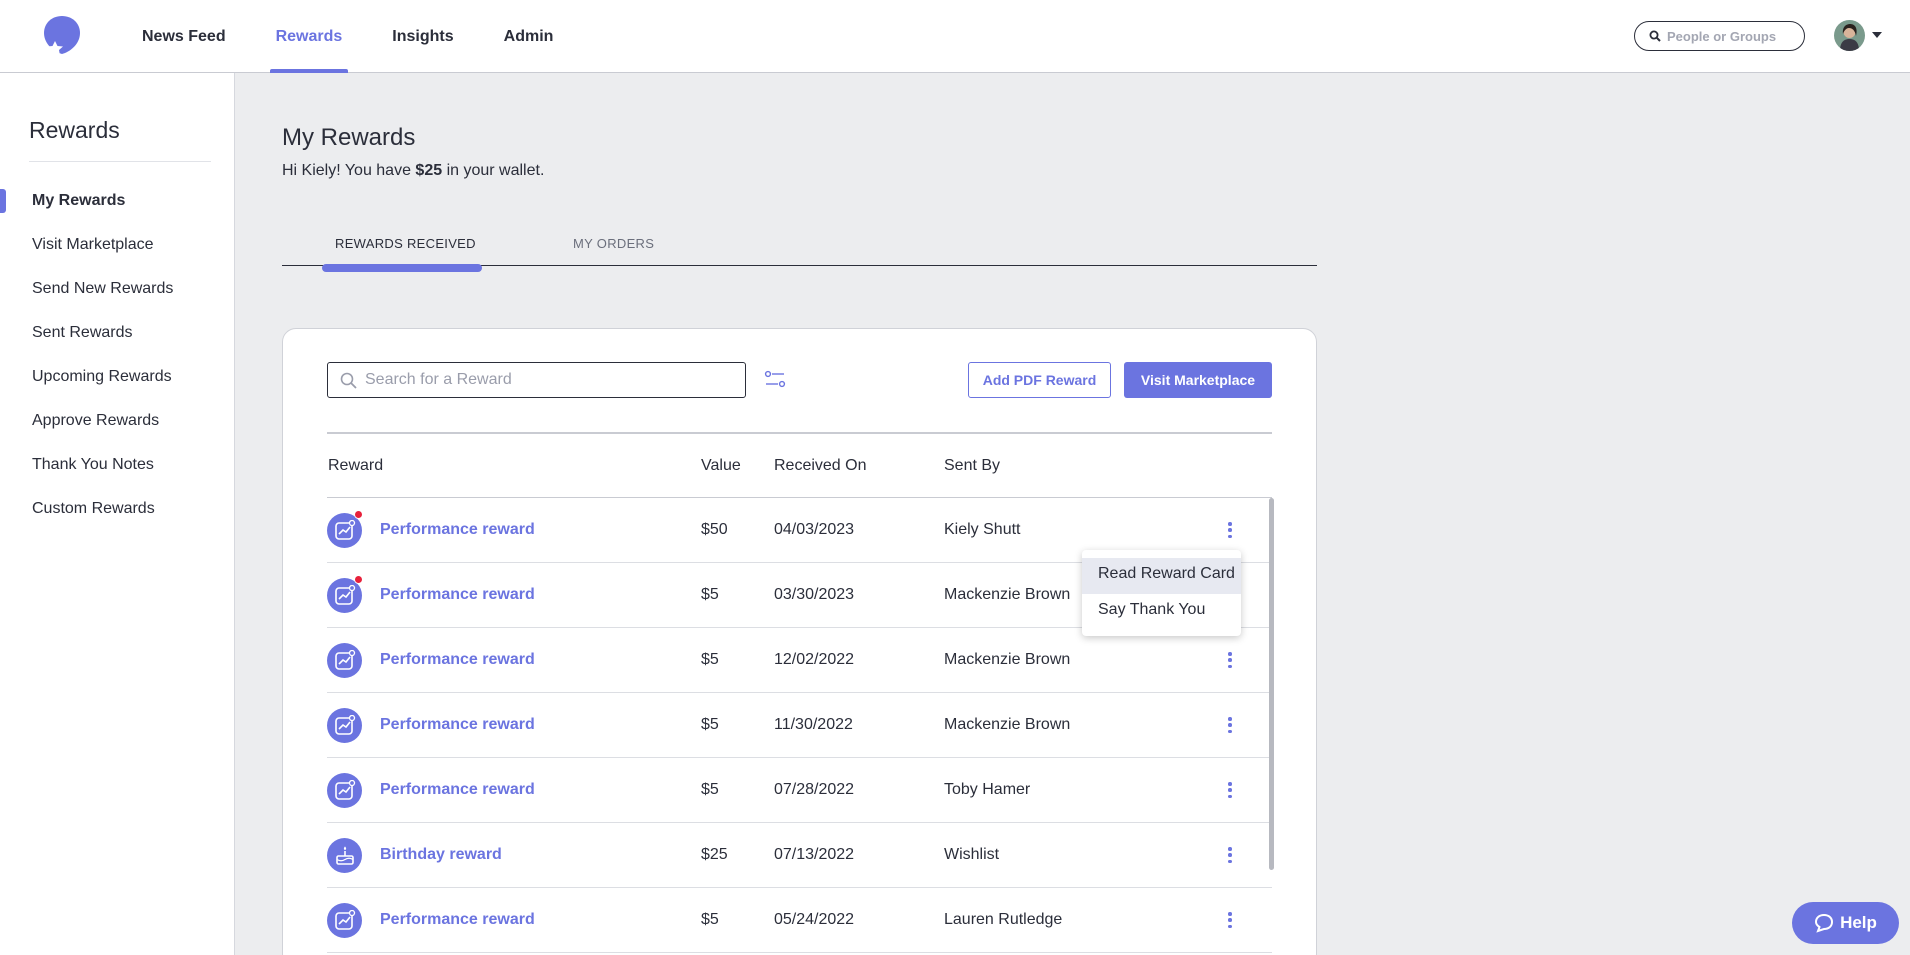  I want to click on reward-sender: Lauren Rutledge, so click(1003, 919).